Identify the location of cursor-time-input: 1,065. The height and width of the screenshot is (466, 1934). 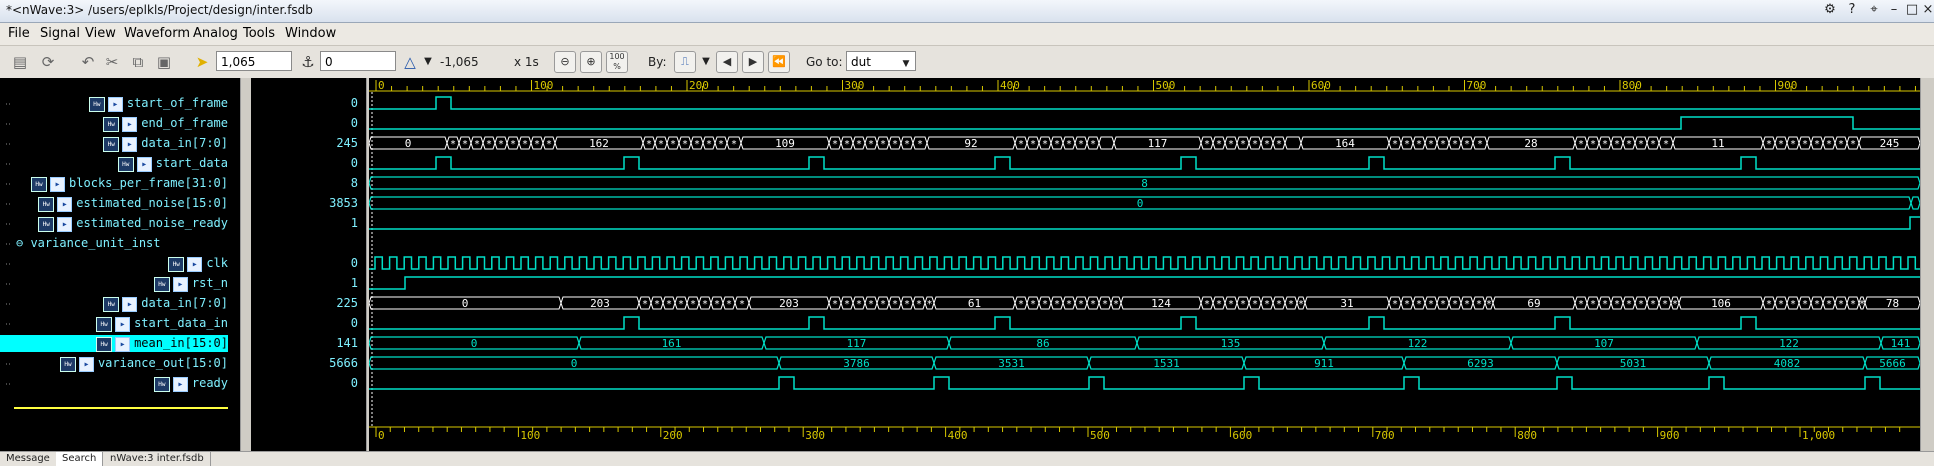
(254, 61).